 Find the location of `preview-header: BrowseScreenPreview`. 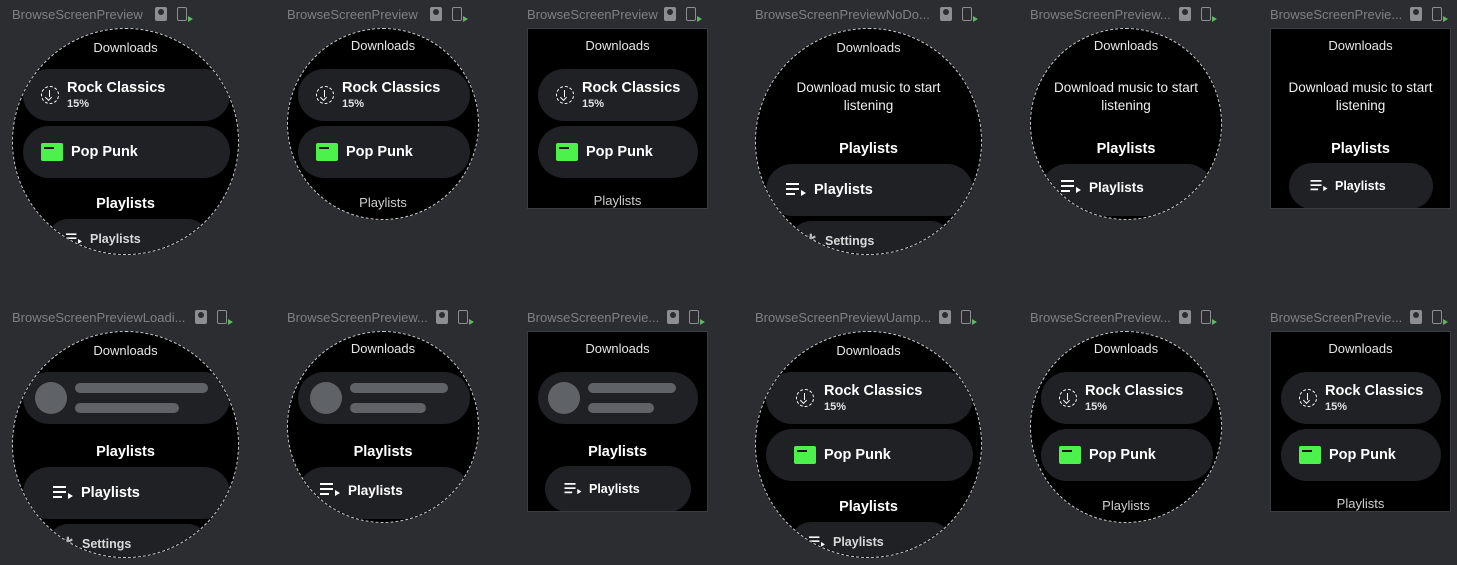

preview-header: BrowseScreenPreview is located at coordinates (123, 14).